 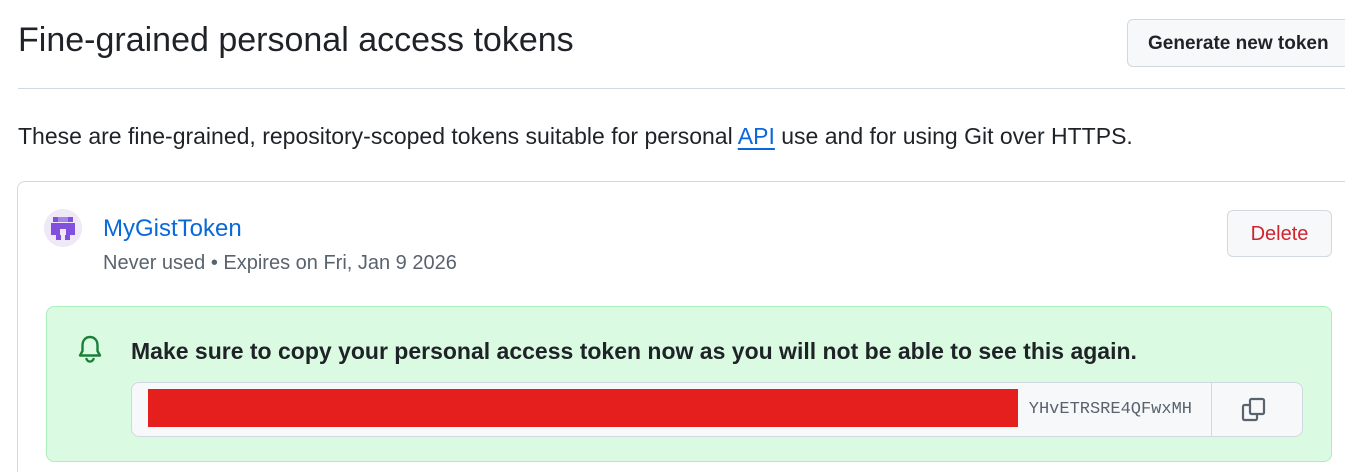 I want to click on delete-token-button: Delete, so click(x=1279, y=233).